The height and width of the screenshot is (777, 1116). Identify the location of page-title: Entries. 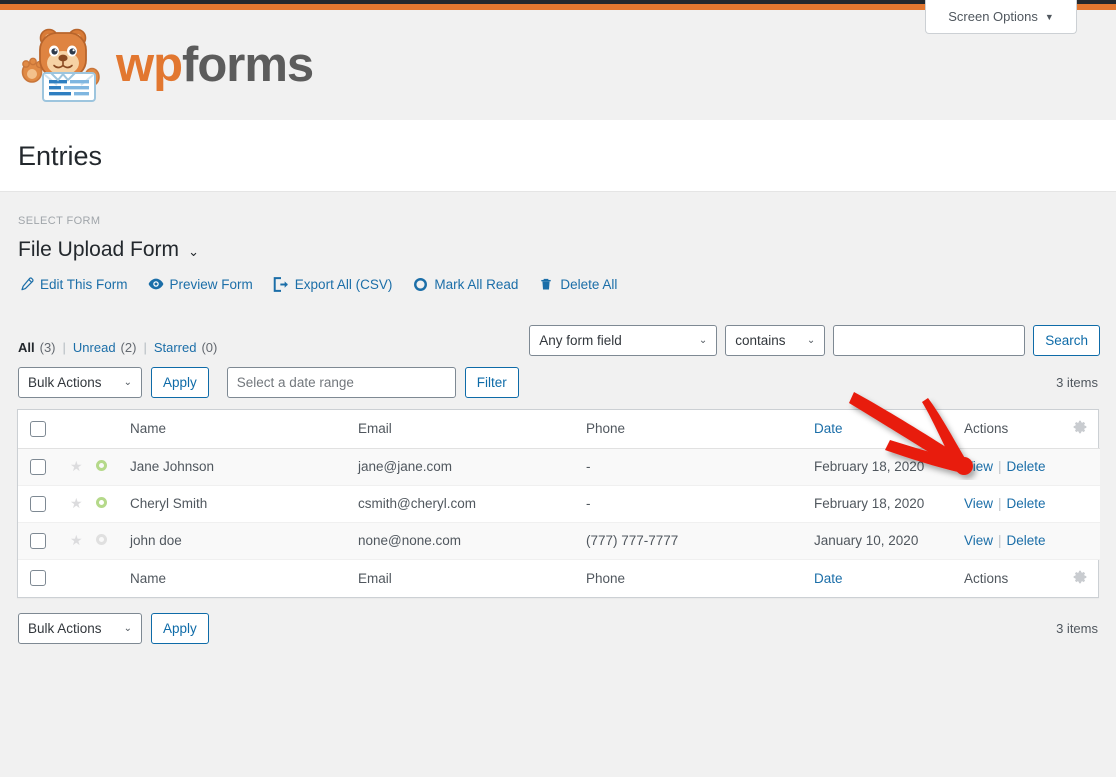
(60, 156).